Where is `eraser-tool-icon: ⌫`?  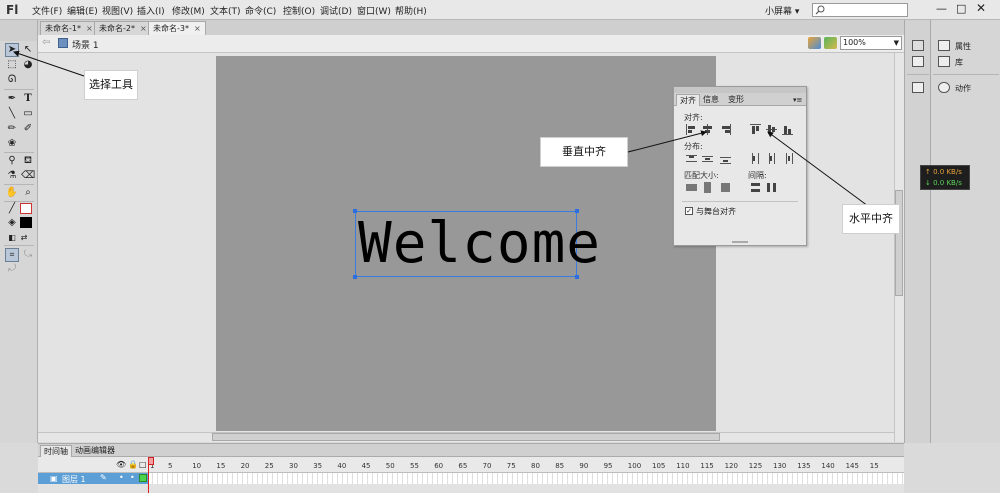 eraser-tool-icon: ⌫ is located at coordinates (28, 176).